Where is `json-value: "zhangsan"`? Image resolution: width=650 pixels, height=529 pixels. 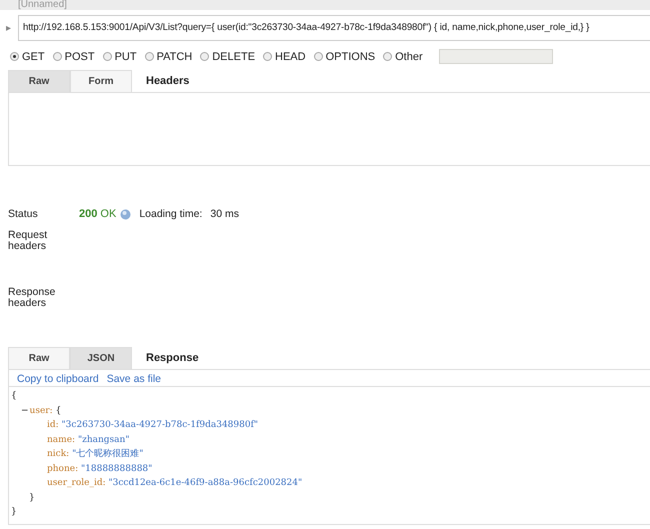
json-value: "zhangsan" is located at coordinates (104, 439).